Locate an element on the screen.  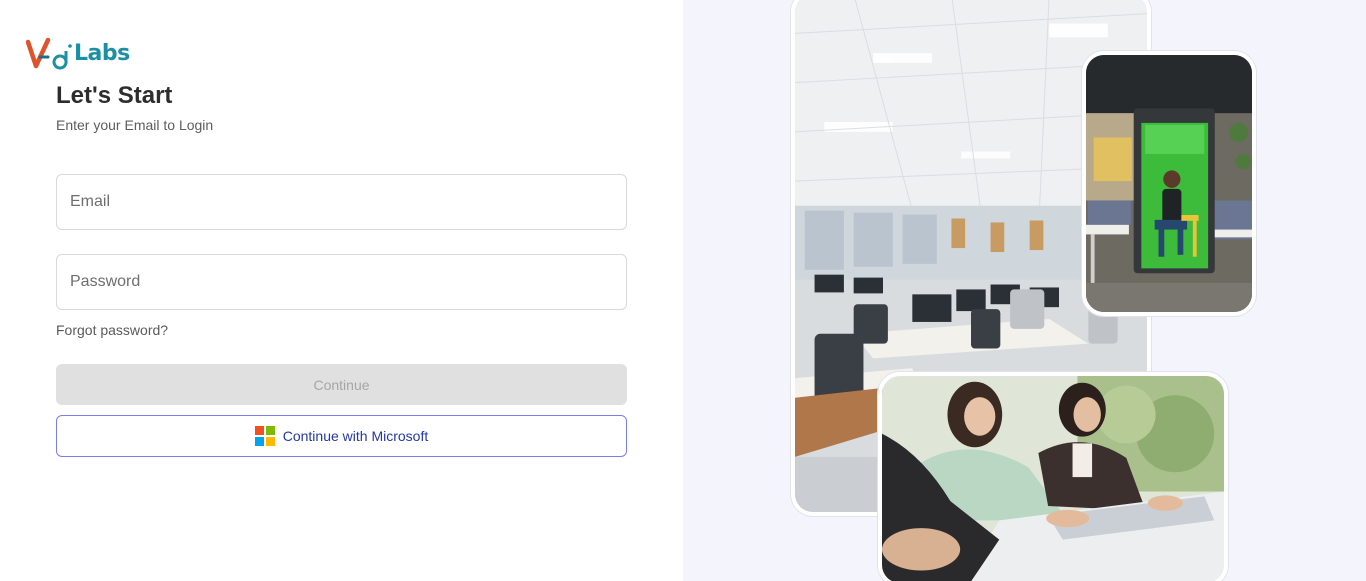
email-field-wrapper is located at coordinates (341, 202).